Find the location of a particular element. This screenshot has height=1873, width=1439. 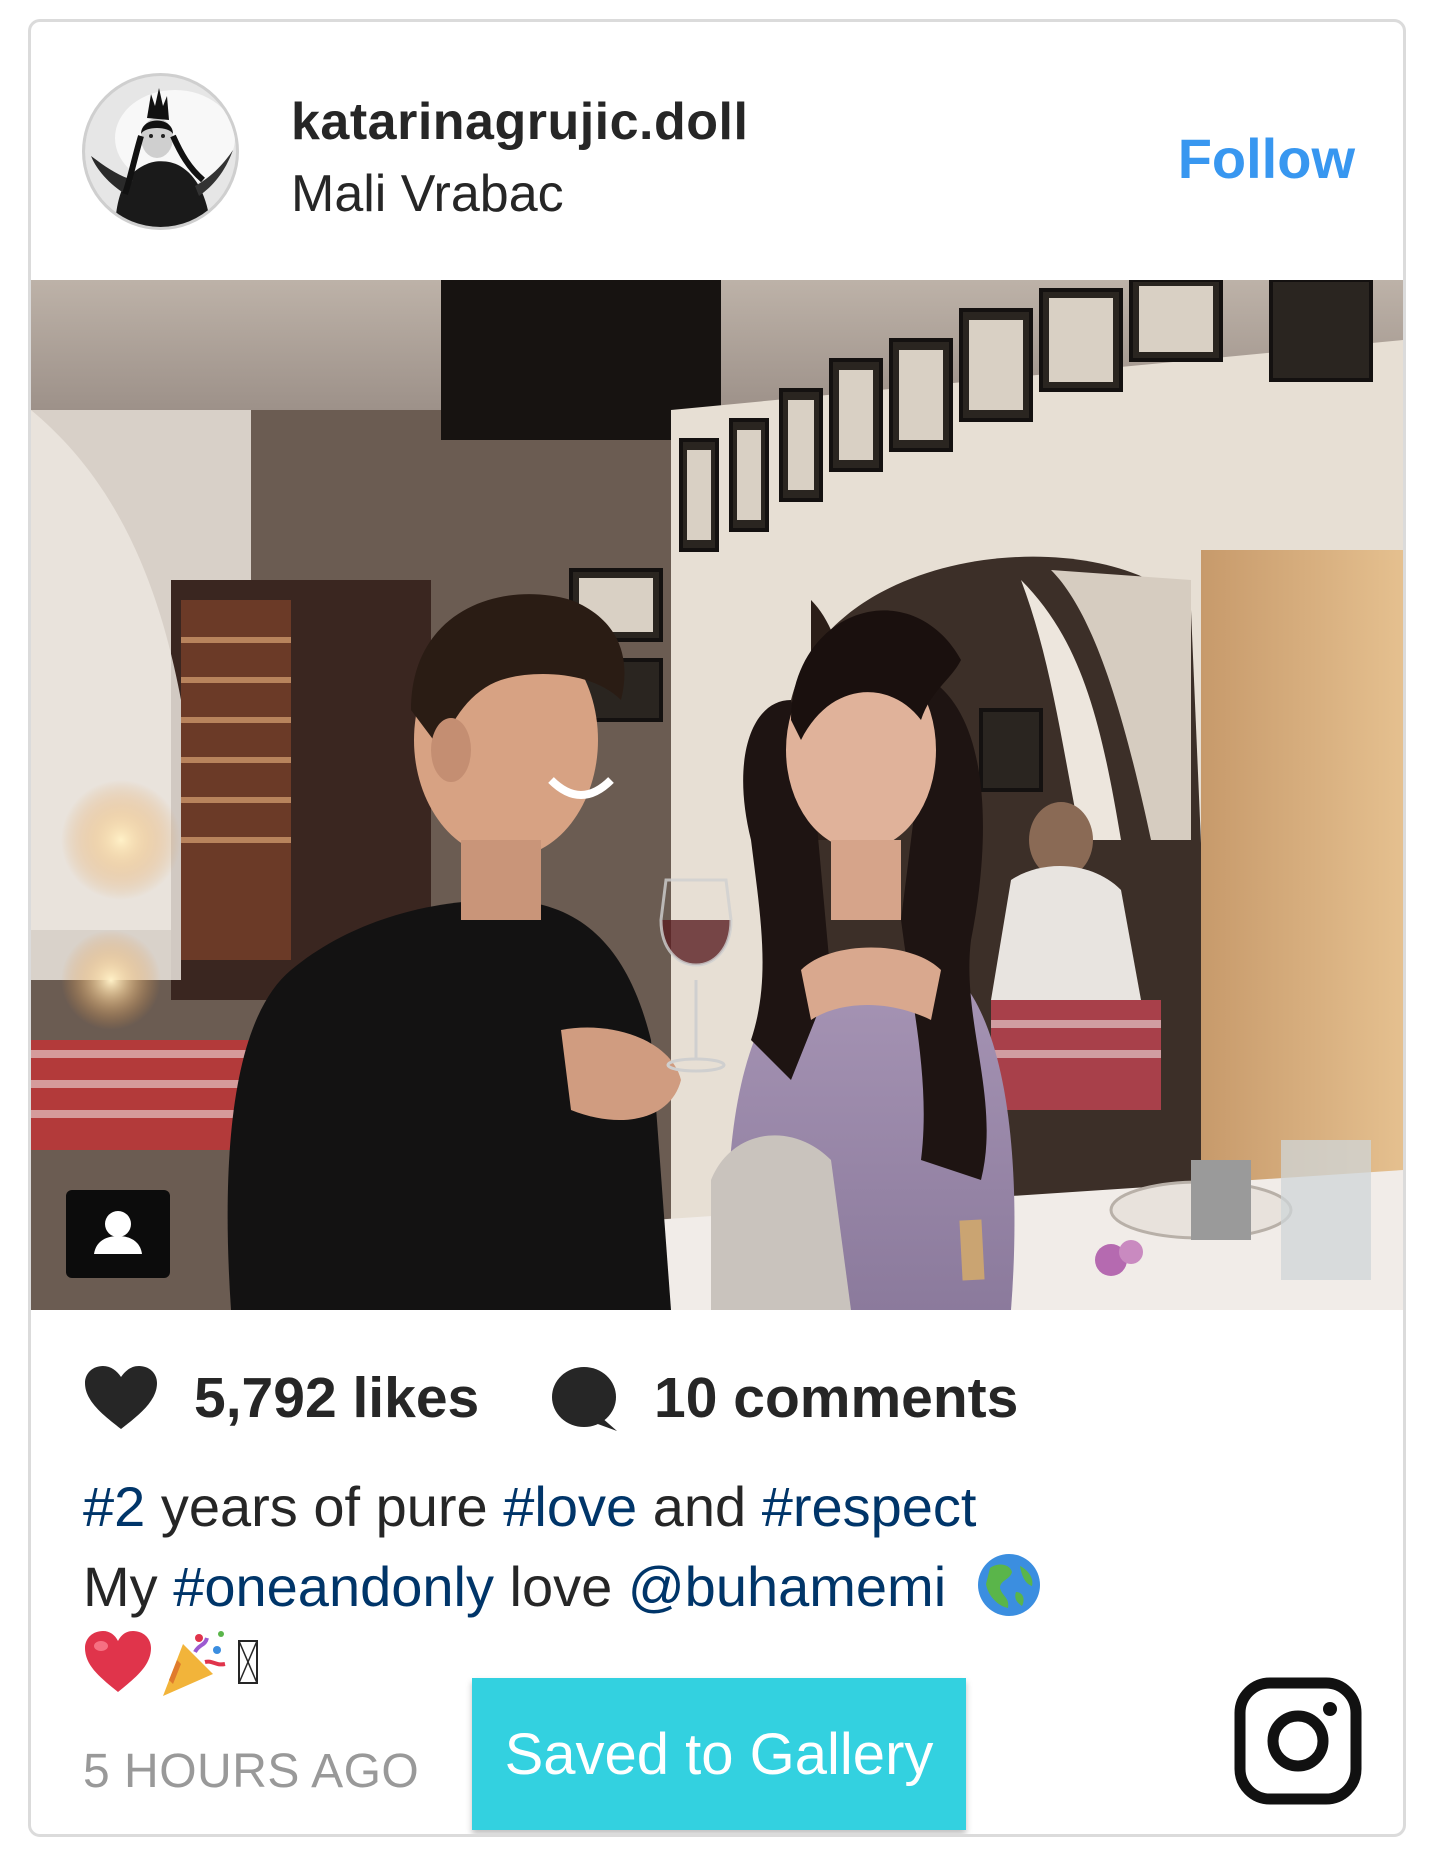

instagram-logo-icon is located at coordinates (1298, 1741).